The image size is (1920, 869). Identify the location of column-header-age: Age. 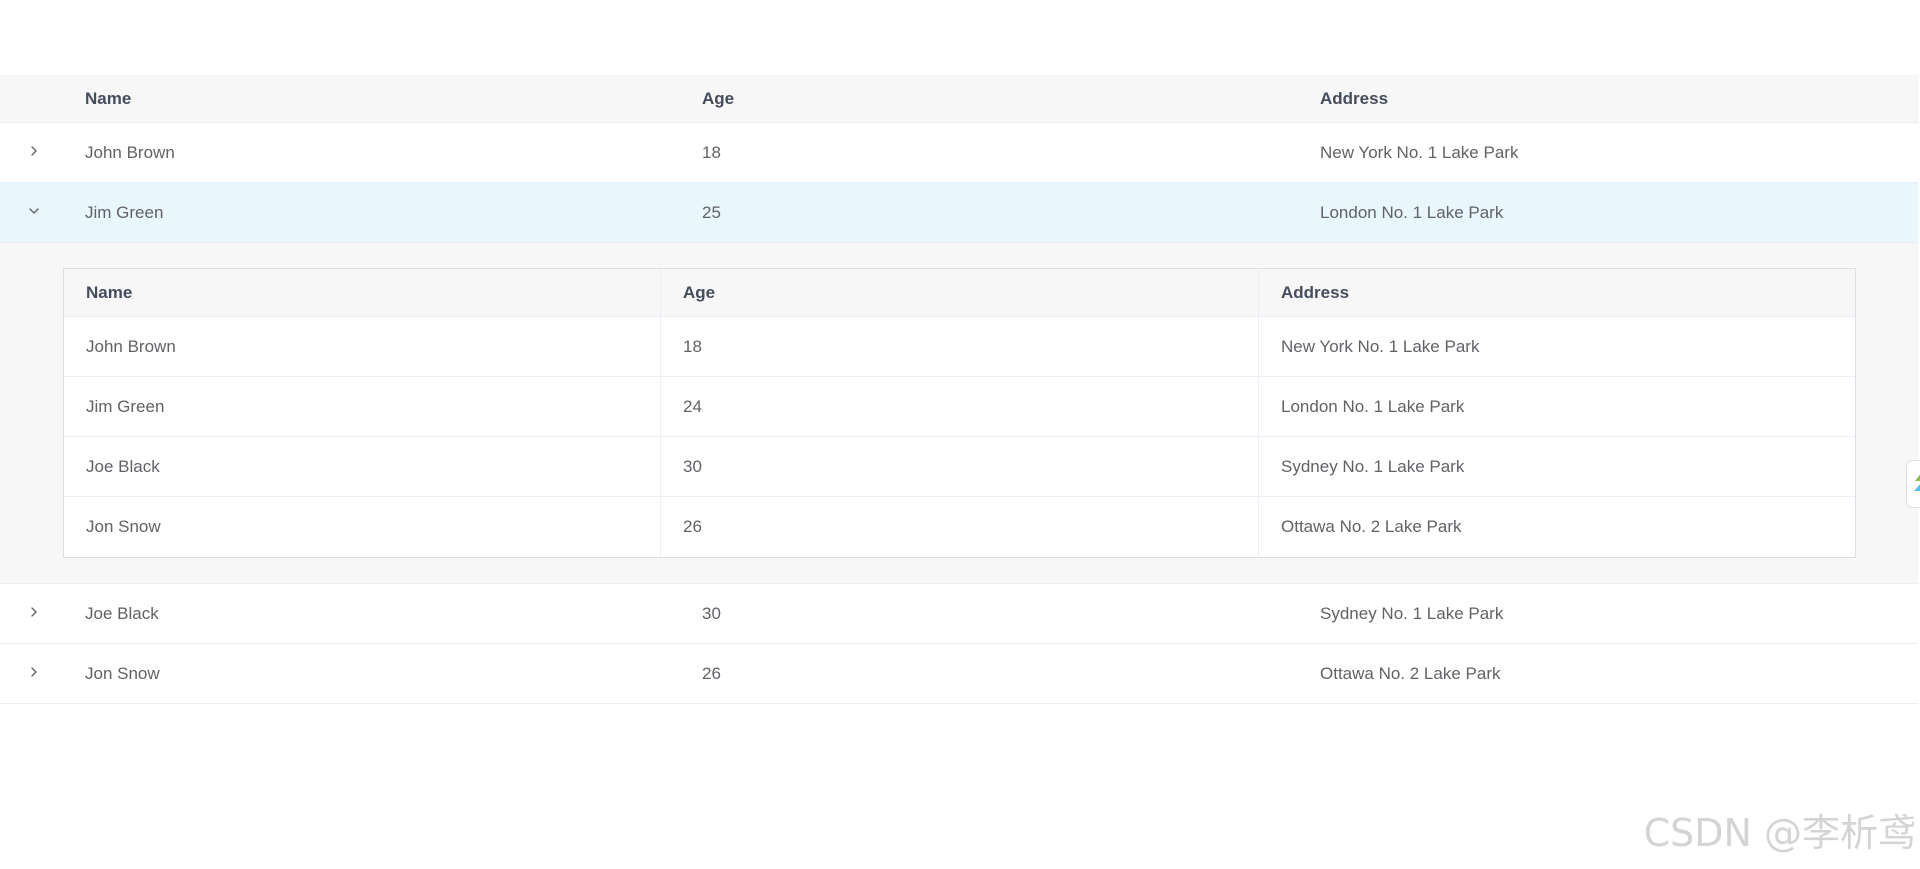
(994, 99).